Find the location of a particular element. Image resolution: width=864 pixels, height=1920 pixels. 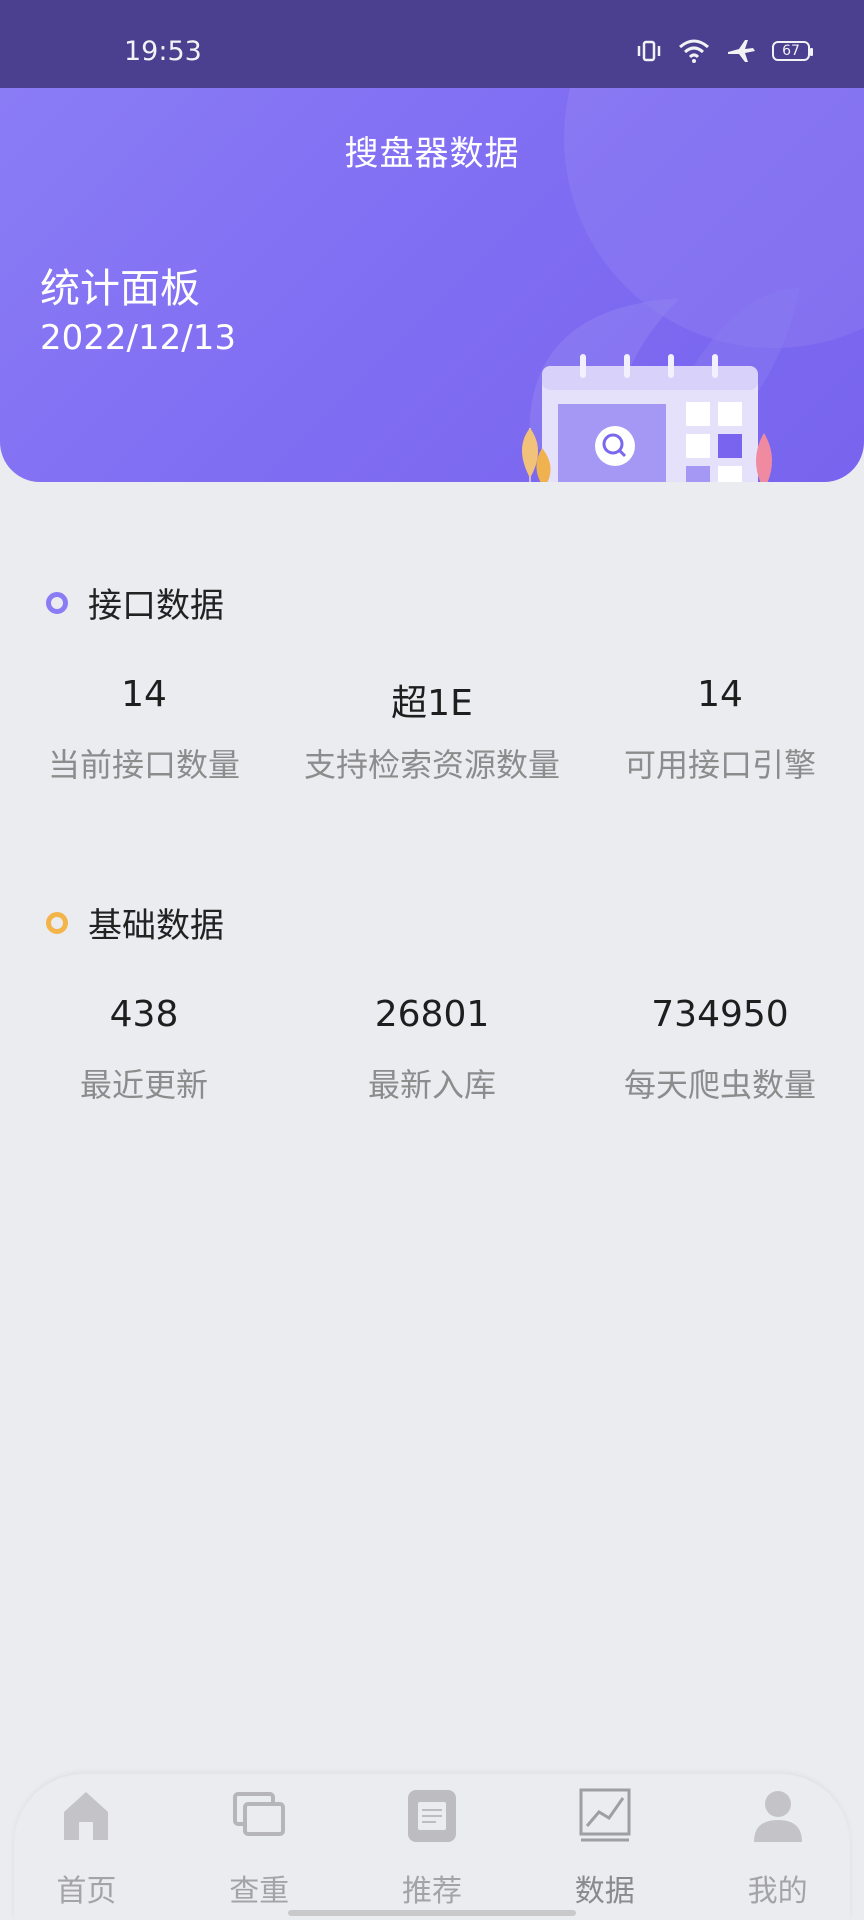

tab-home: 首页 is located at coordinates (86, 1847).